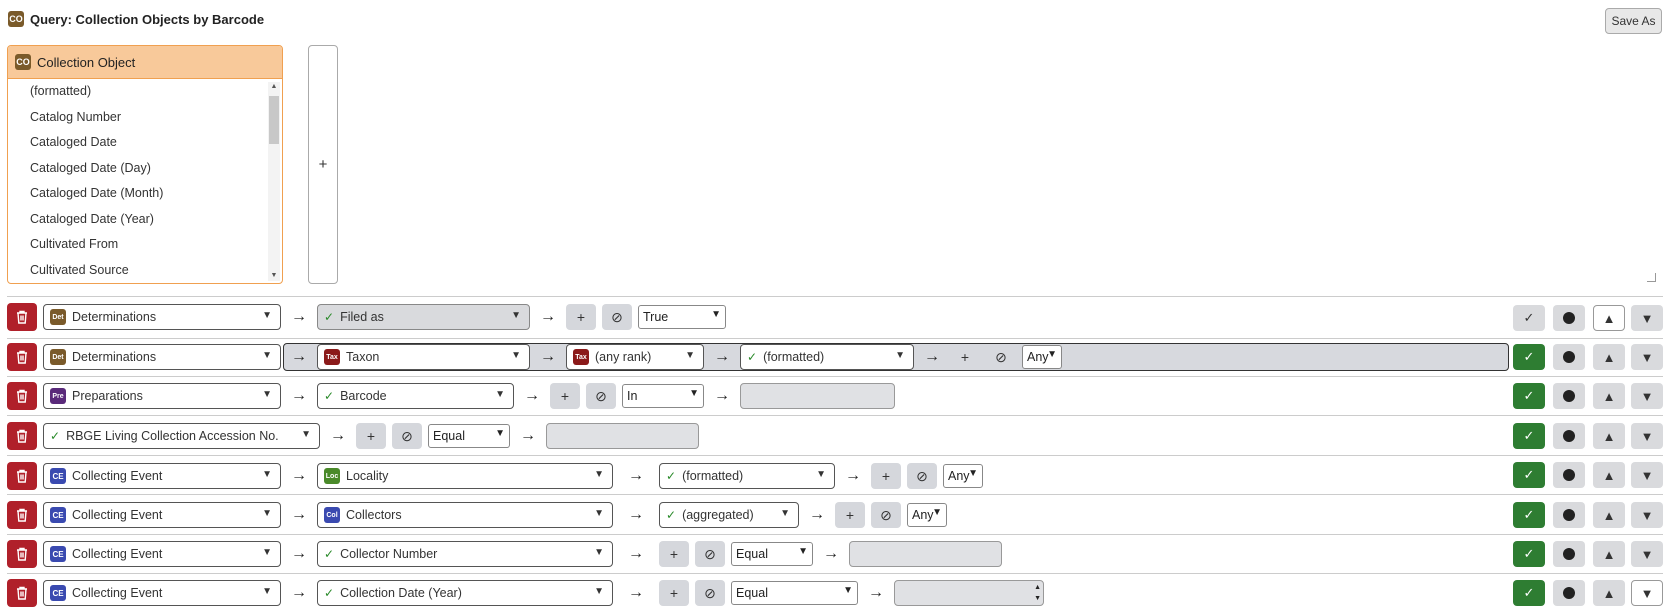 The image size is (1670, 614). What do you see at coordinates (682, 317) in the screenshot?
I see `operator-select: True ▼` at bounding box center [682, 317].